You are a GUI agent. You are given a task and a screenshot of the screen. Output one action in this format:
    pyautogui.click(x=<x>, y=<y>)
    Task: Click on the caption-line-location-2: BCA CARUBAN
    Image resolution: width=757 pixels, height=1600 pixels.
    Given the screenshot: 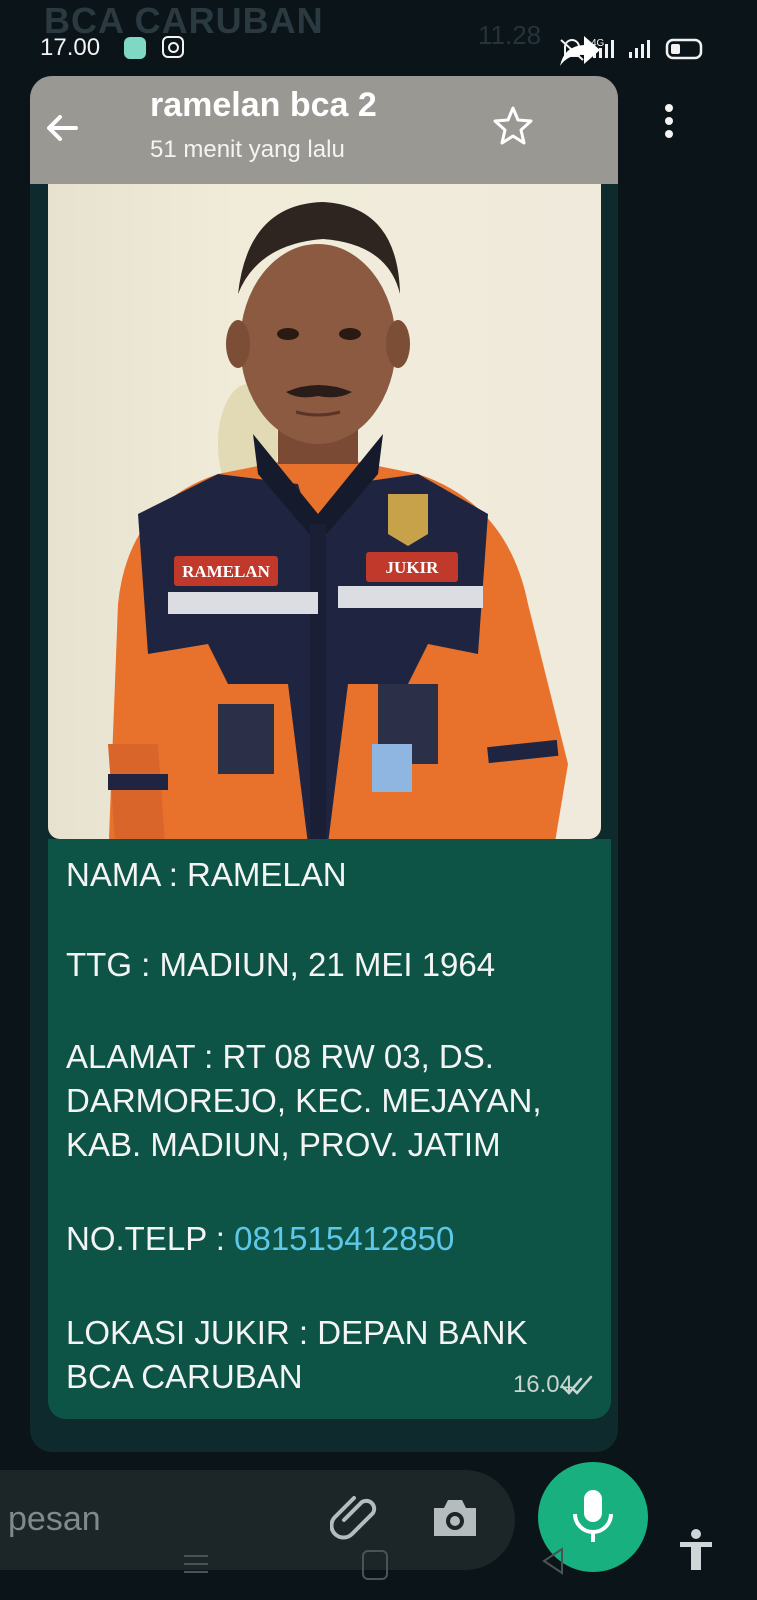 What is the action you would take?
    pyautogui.click(x=184, y=1376)
    